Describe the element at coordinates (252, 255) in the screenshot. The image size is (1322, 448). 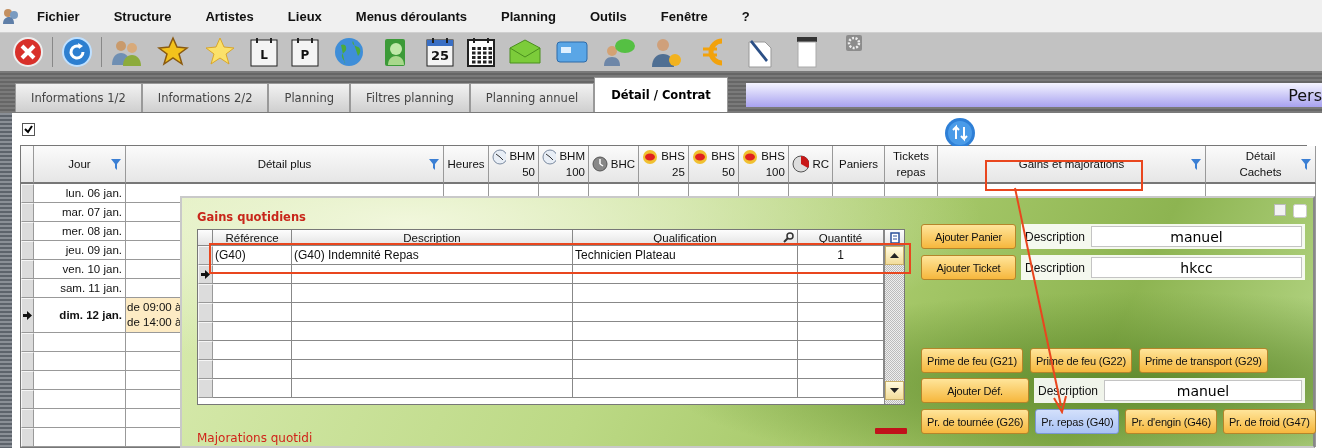
I see `table-cell: (G40)` at that location.